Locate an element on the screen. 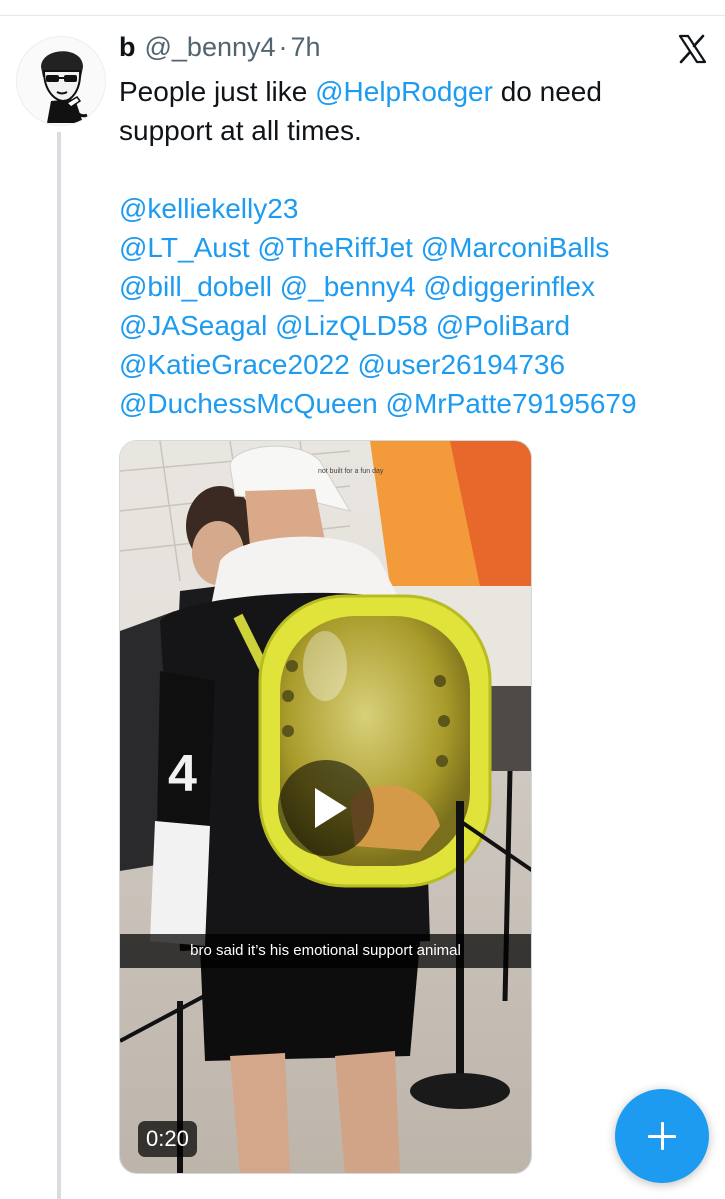  tweet-text-line: @LT_Aust @TheRiffJet @MarconiBalls is located at coordinates (414, 247).